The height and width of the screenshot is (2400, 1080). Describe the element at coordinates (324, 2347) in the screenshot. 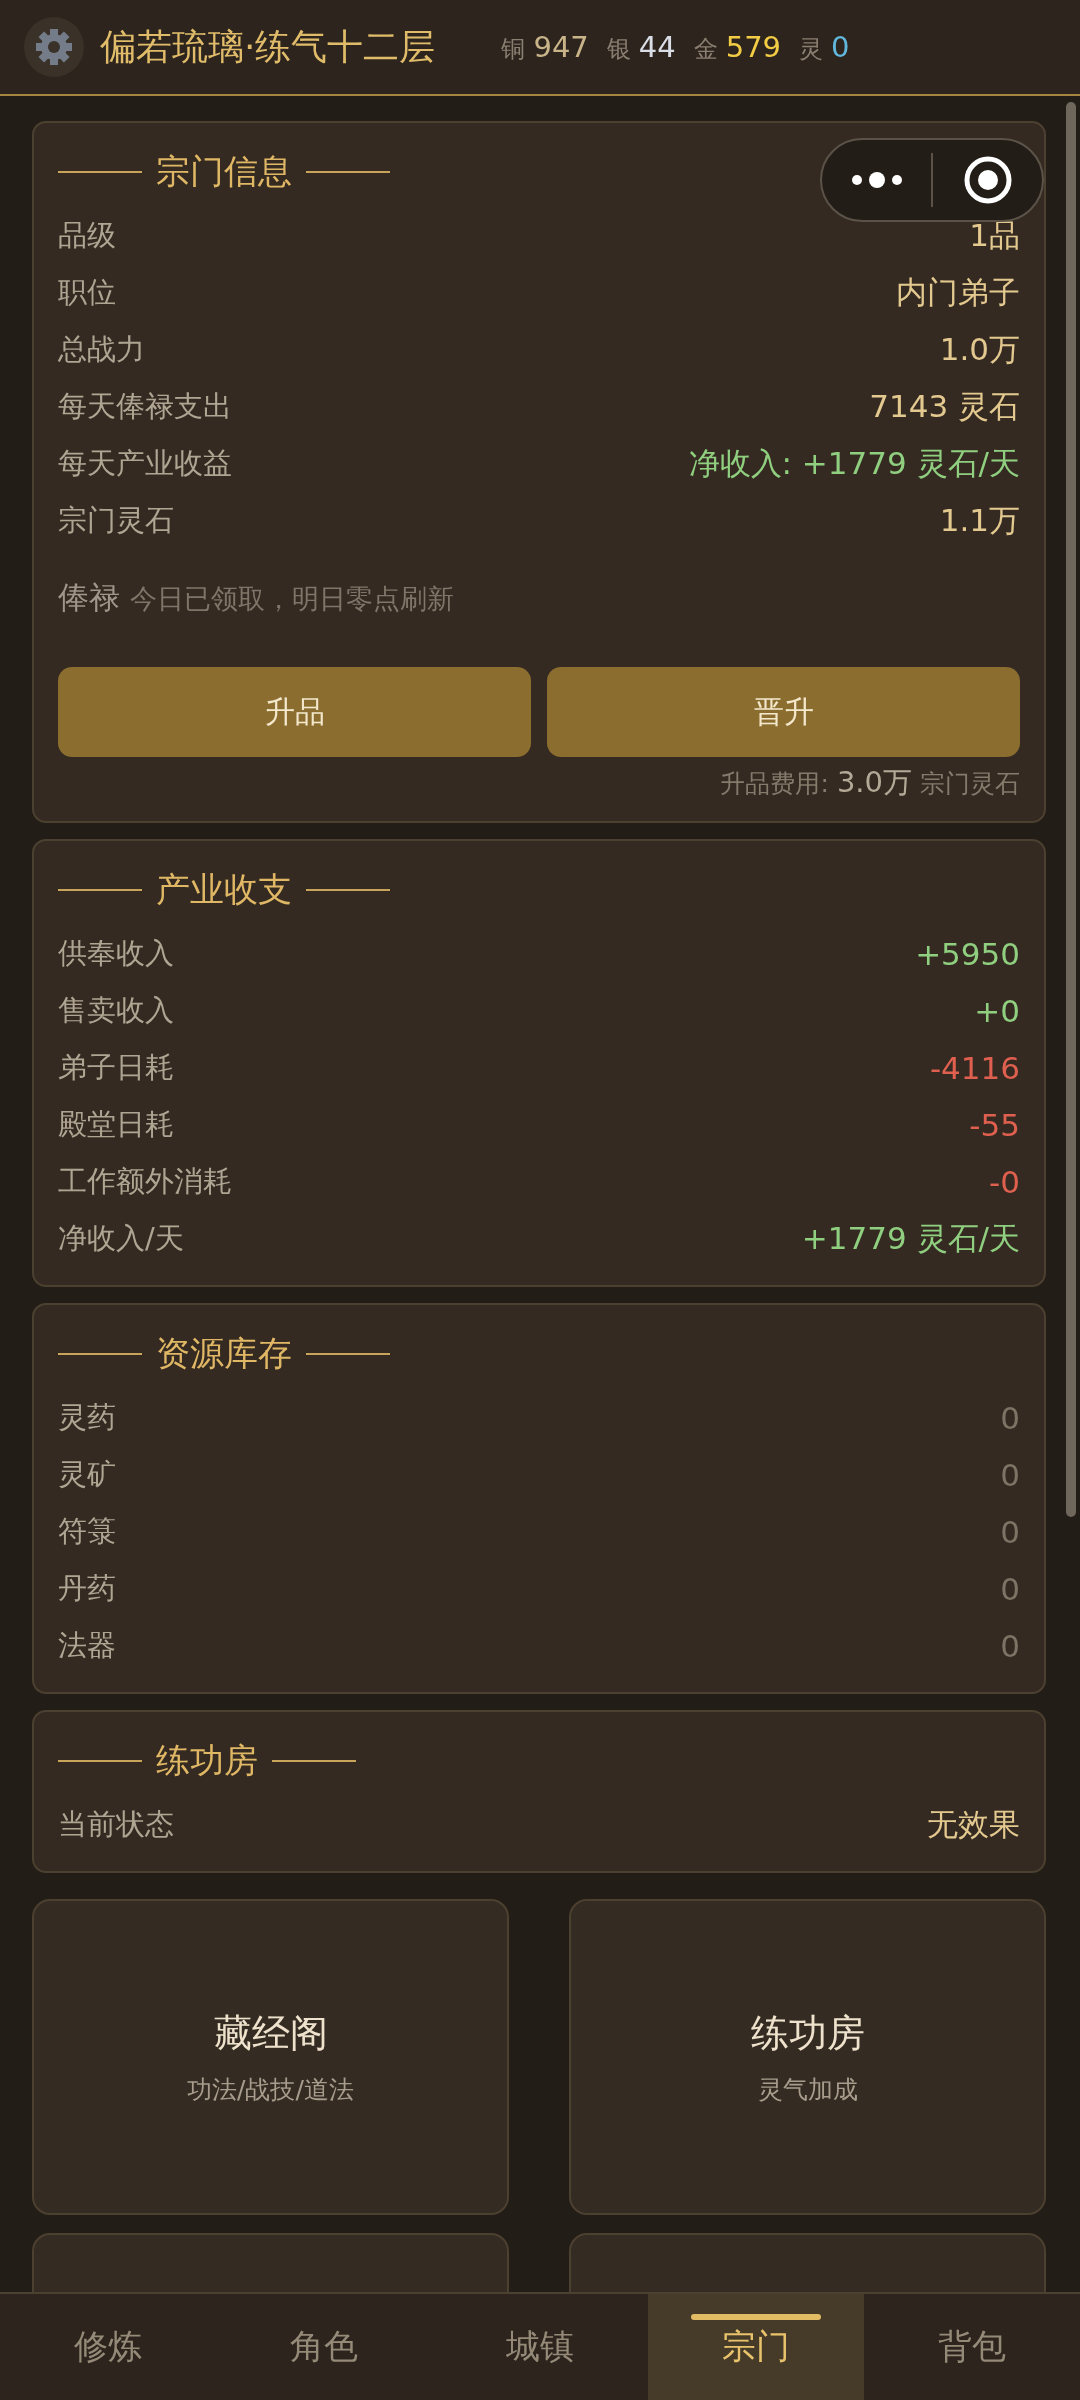

I see `nav-tab: 角色` at that location.